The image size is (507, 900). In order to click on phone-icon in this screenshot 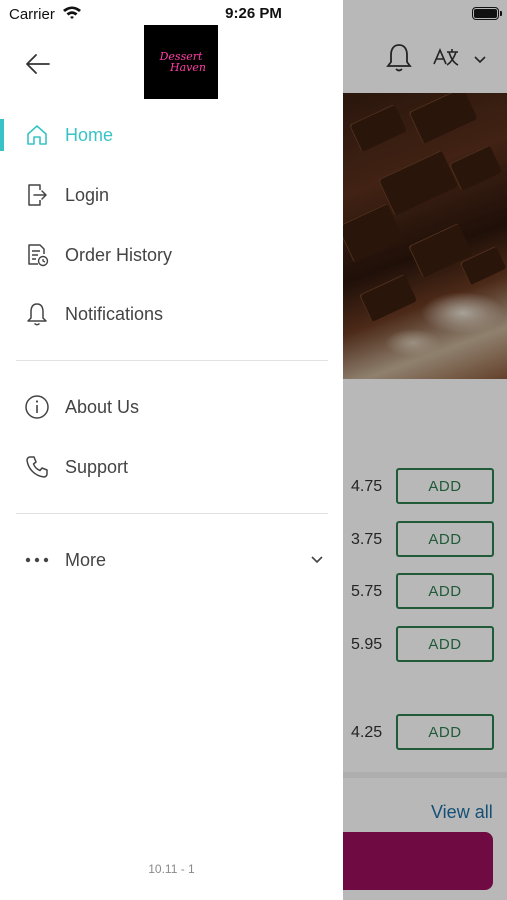, I will do `click(37, 467)`.